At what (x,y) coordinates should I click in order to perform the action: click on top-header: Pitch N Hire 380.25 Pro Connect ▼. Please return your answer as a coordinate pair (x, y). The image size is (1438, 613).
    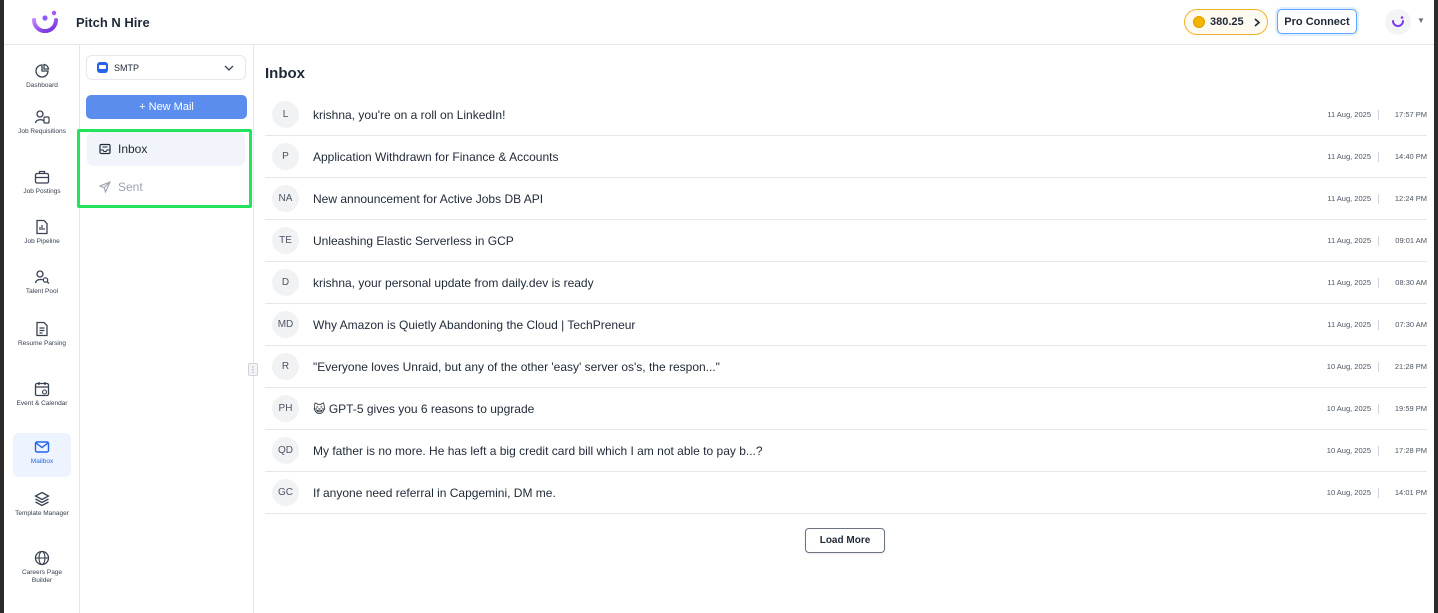
    Looking at the image, I should click on (719, 22).